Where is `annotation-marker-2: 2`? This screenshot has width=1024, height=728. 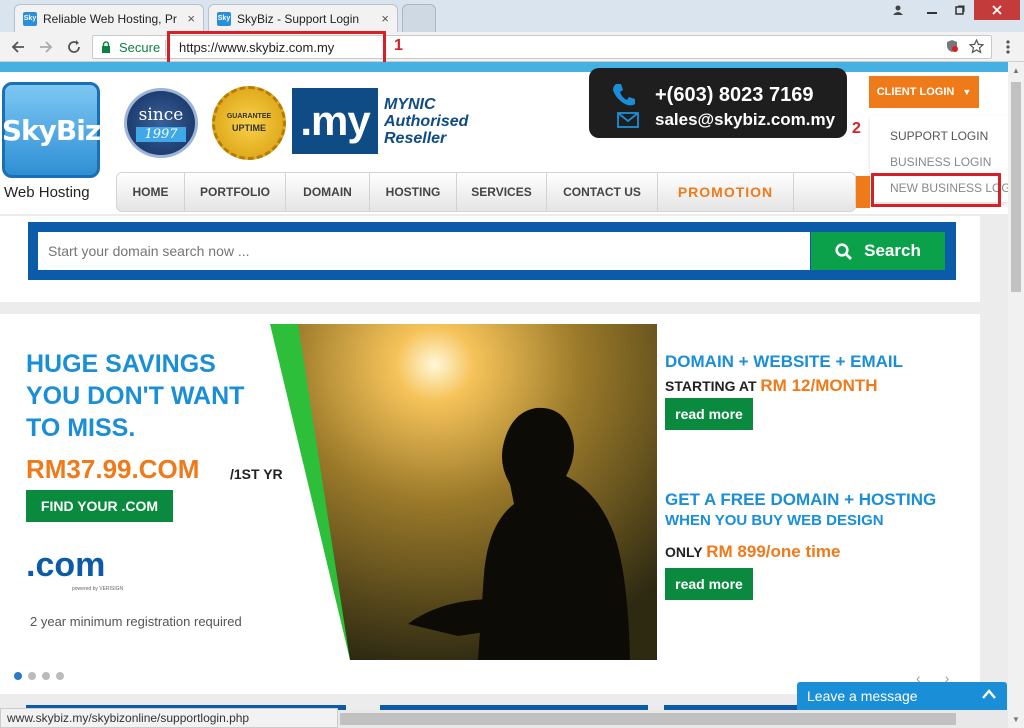 annotation-marker-2: 2 is located at coordinates (856, 128).